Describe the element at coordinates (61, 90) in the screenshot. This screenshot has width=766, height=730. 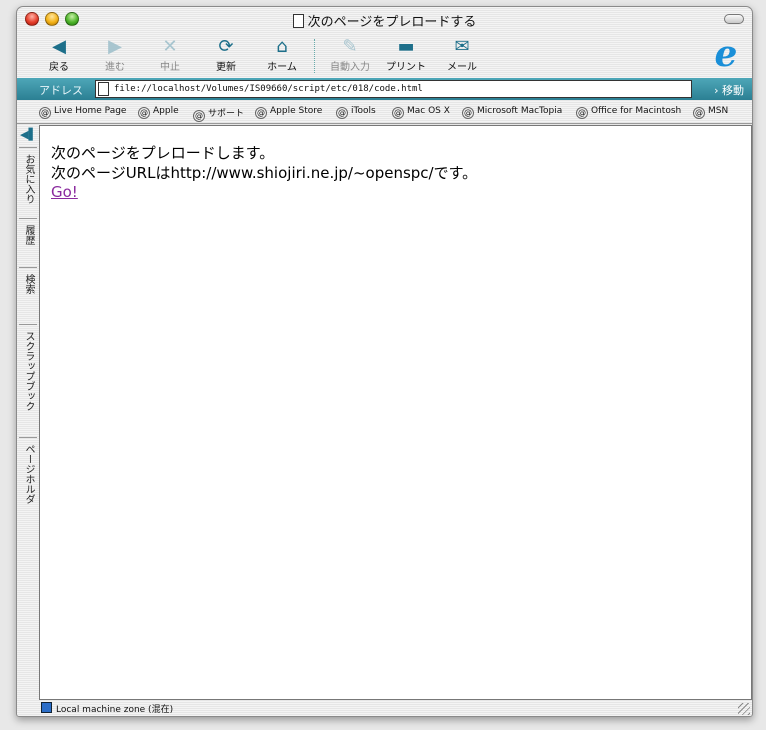
I see `address-label: アドレス` at that location.